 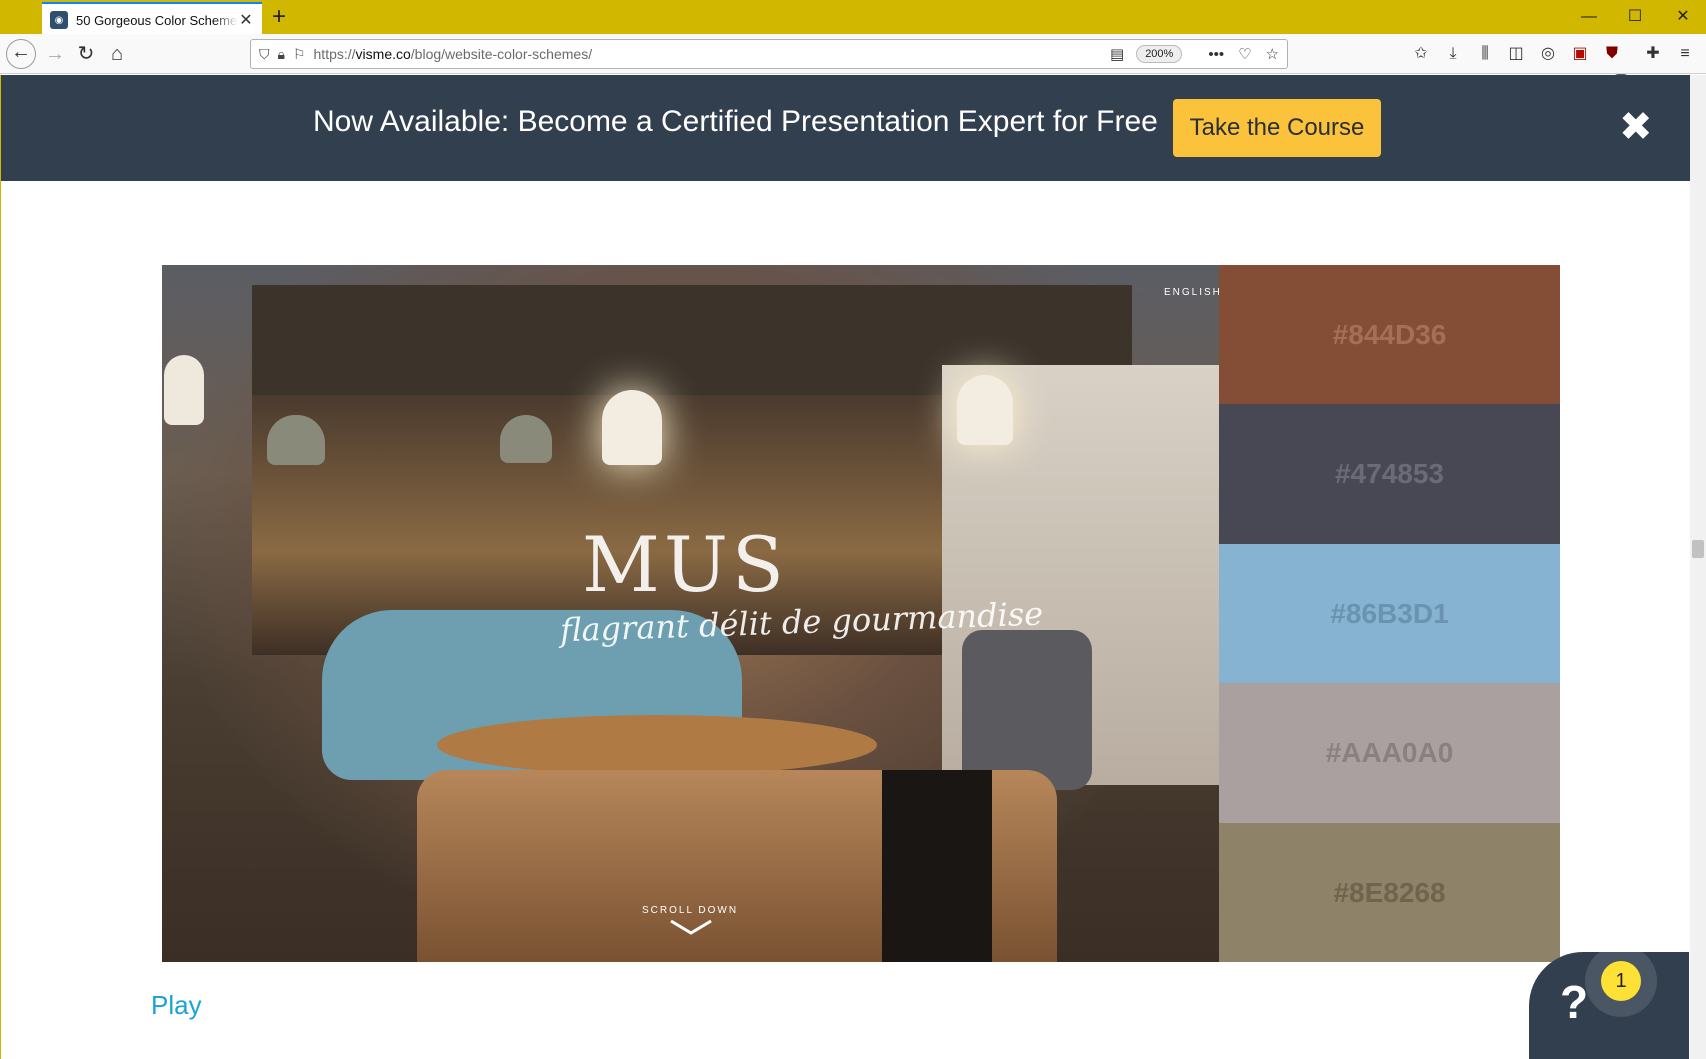 I want to click on forward-button: →, so click(x=55, y=55).